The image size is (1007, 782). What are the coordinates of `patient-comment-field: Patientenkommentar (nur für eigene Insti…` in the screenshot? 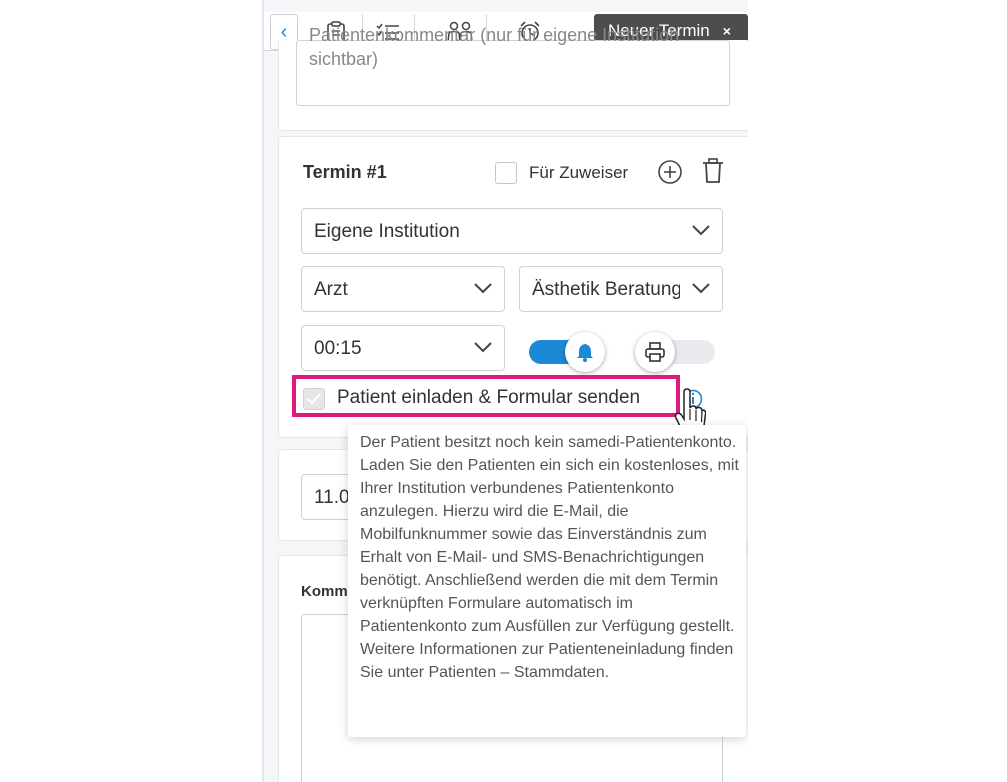 It's located at (513, 65).